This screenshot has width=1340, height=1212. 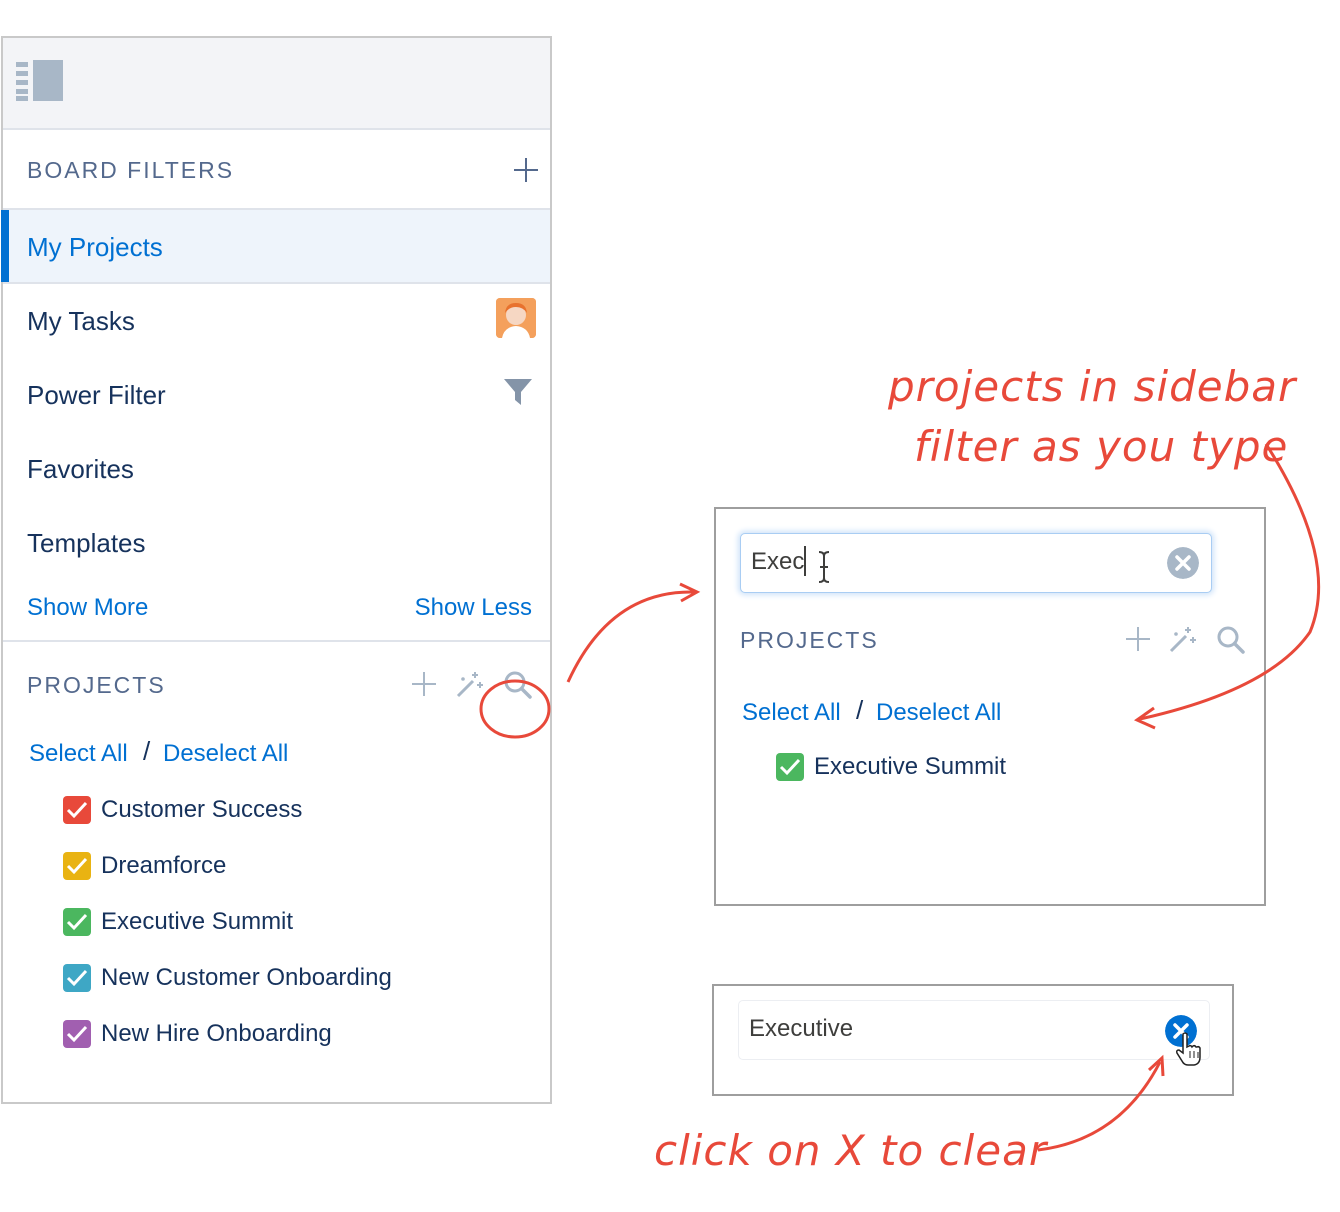 What do you see at coordinates (515, 709) in the screenshot?
I see `search-highlight-circle` at bounding box center [515, 709].